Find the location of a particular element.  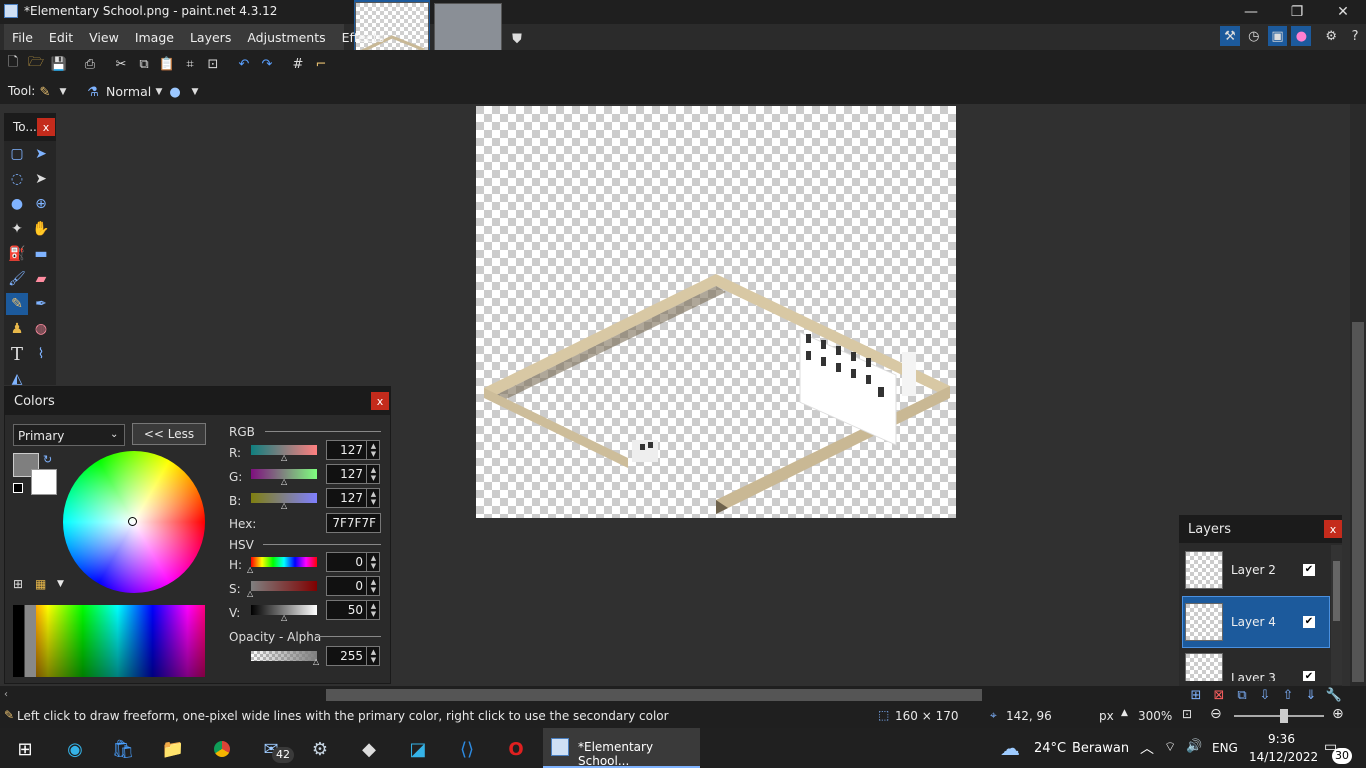

g-spinner: ▲ ▼ is located at coordinates (373, 474).